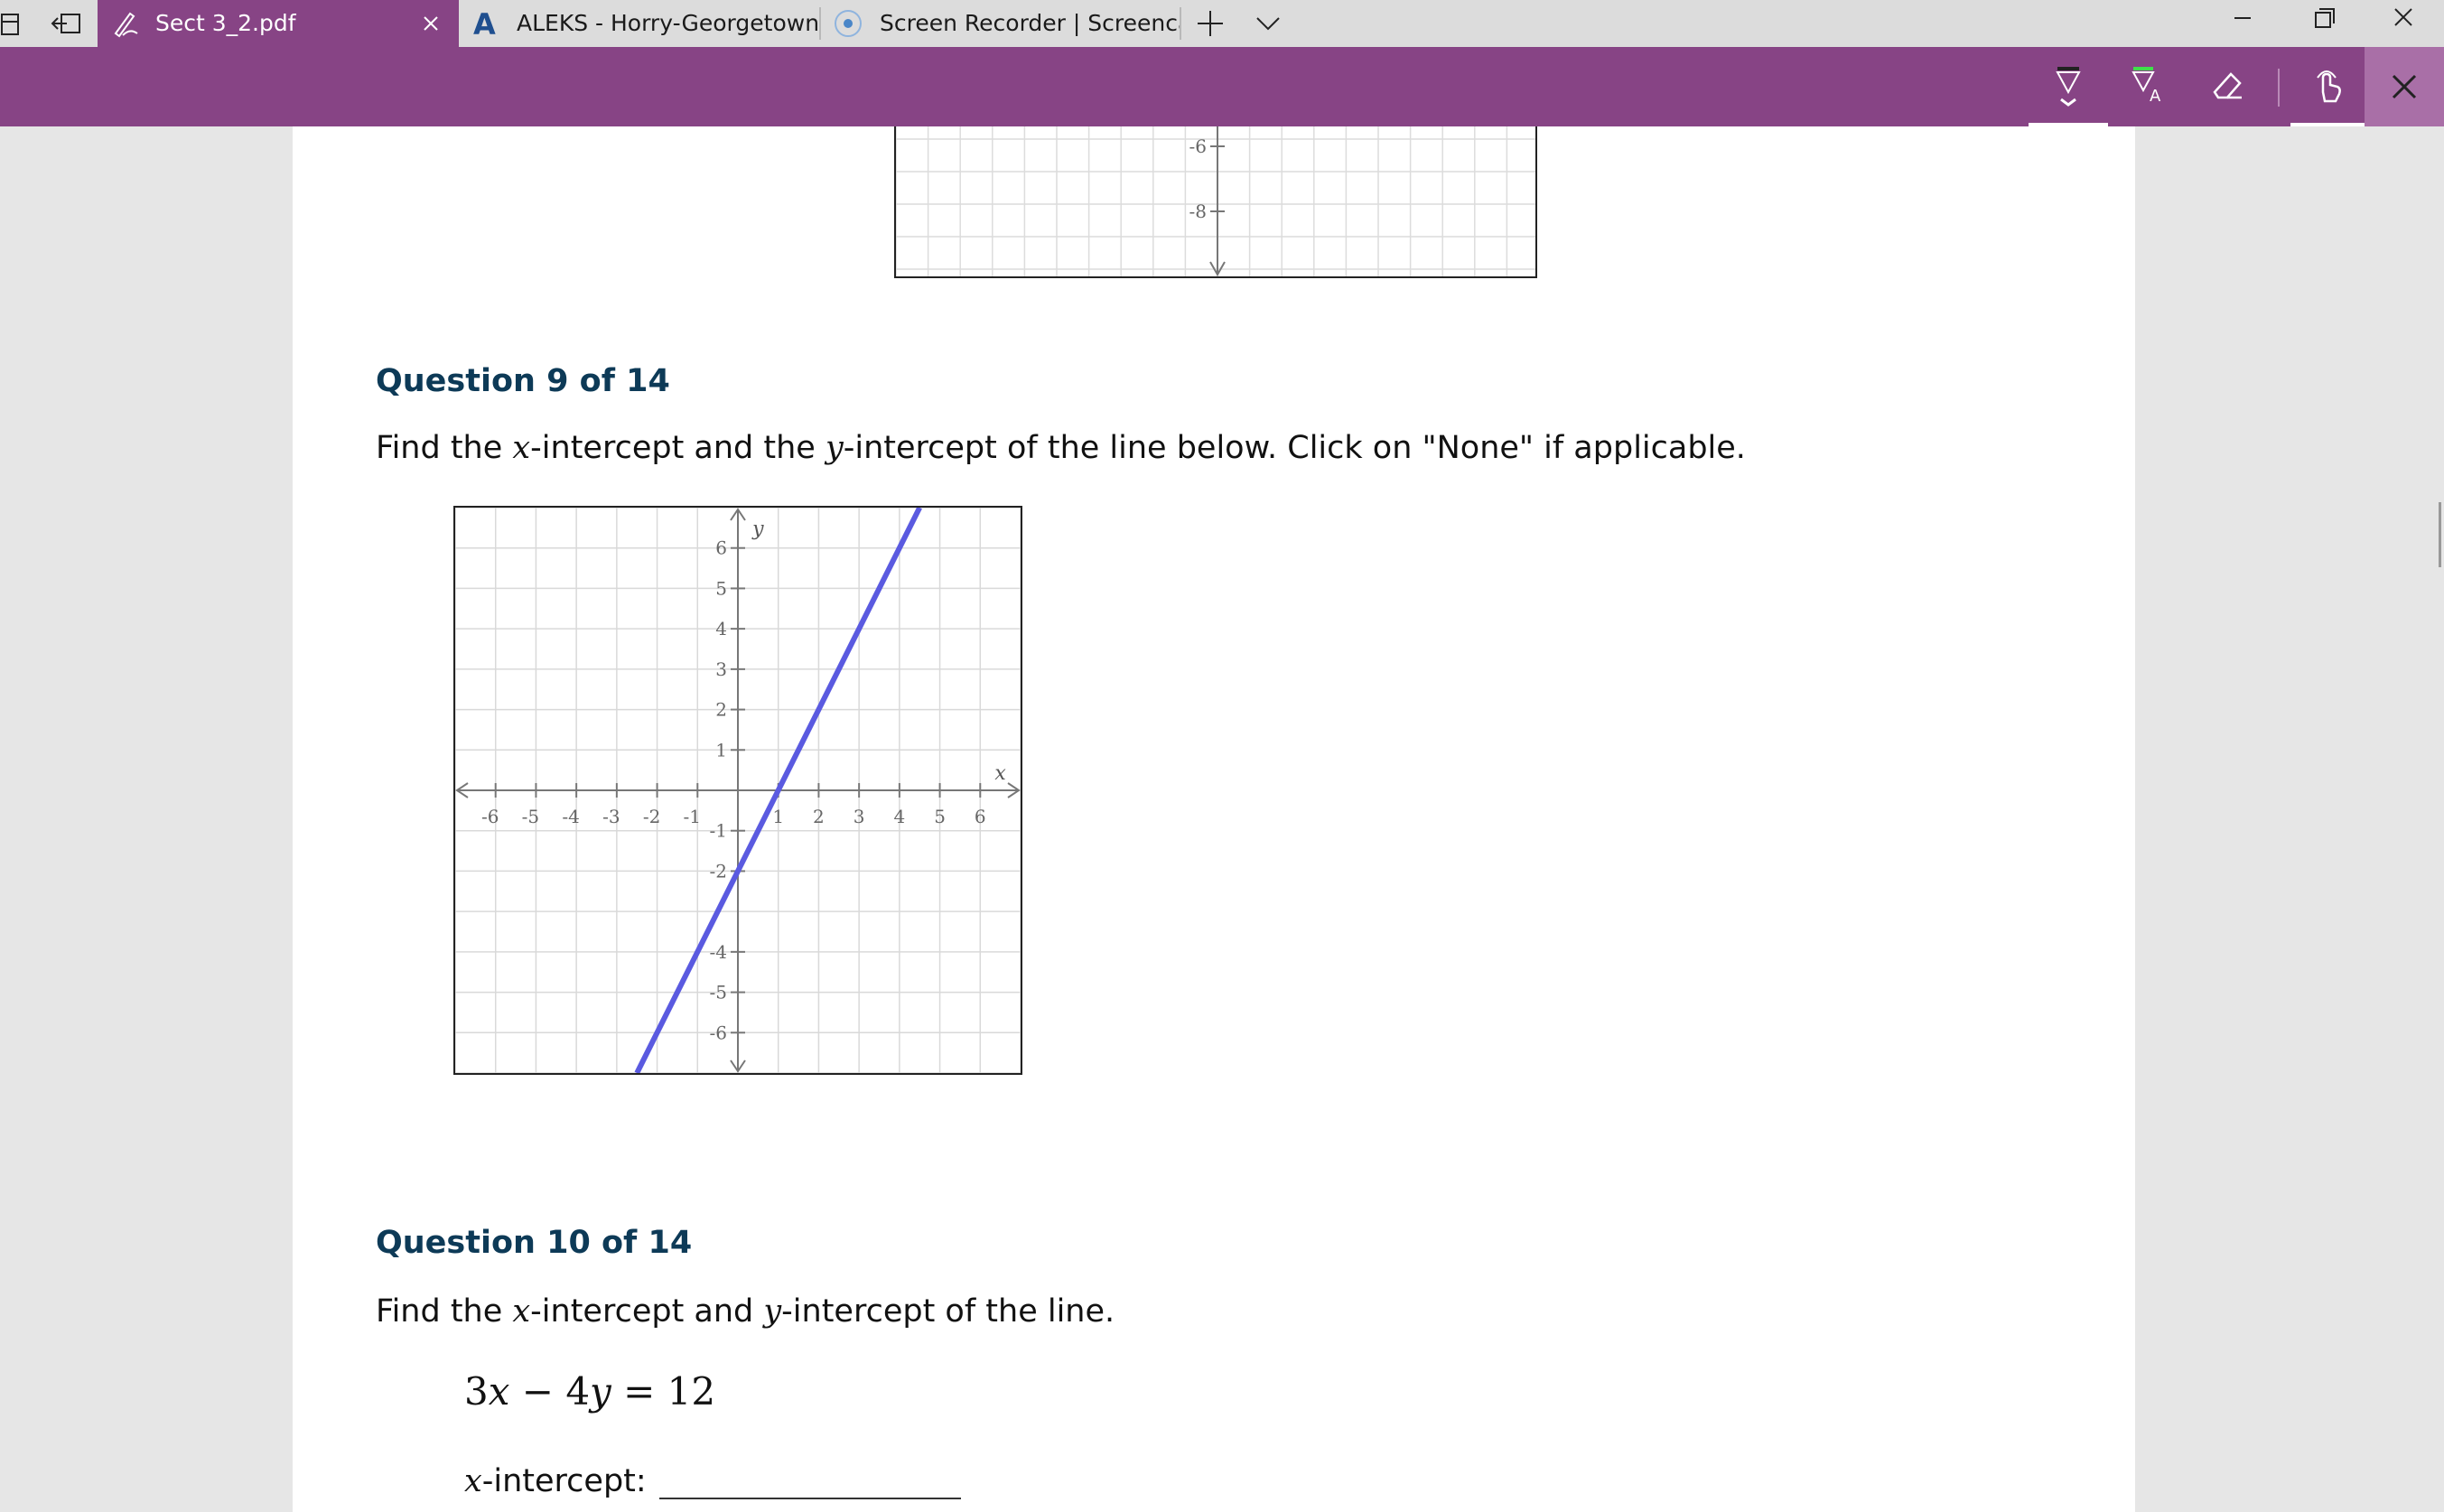 This screenshot has width=2444, height=1512. Describe the element at coordinates (1030, 23) in the screenshot. I see `tab-title: Screen Recorder | Screencas` at that location.